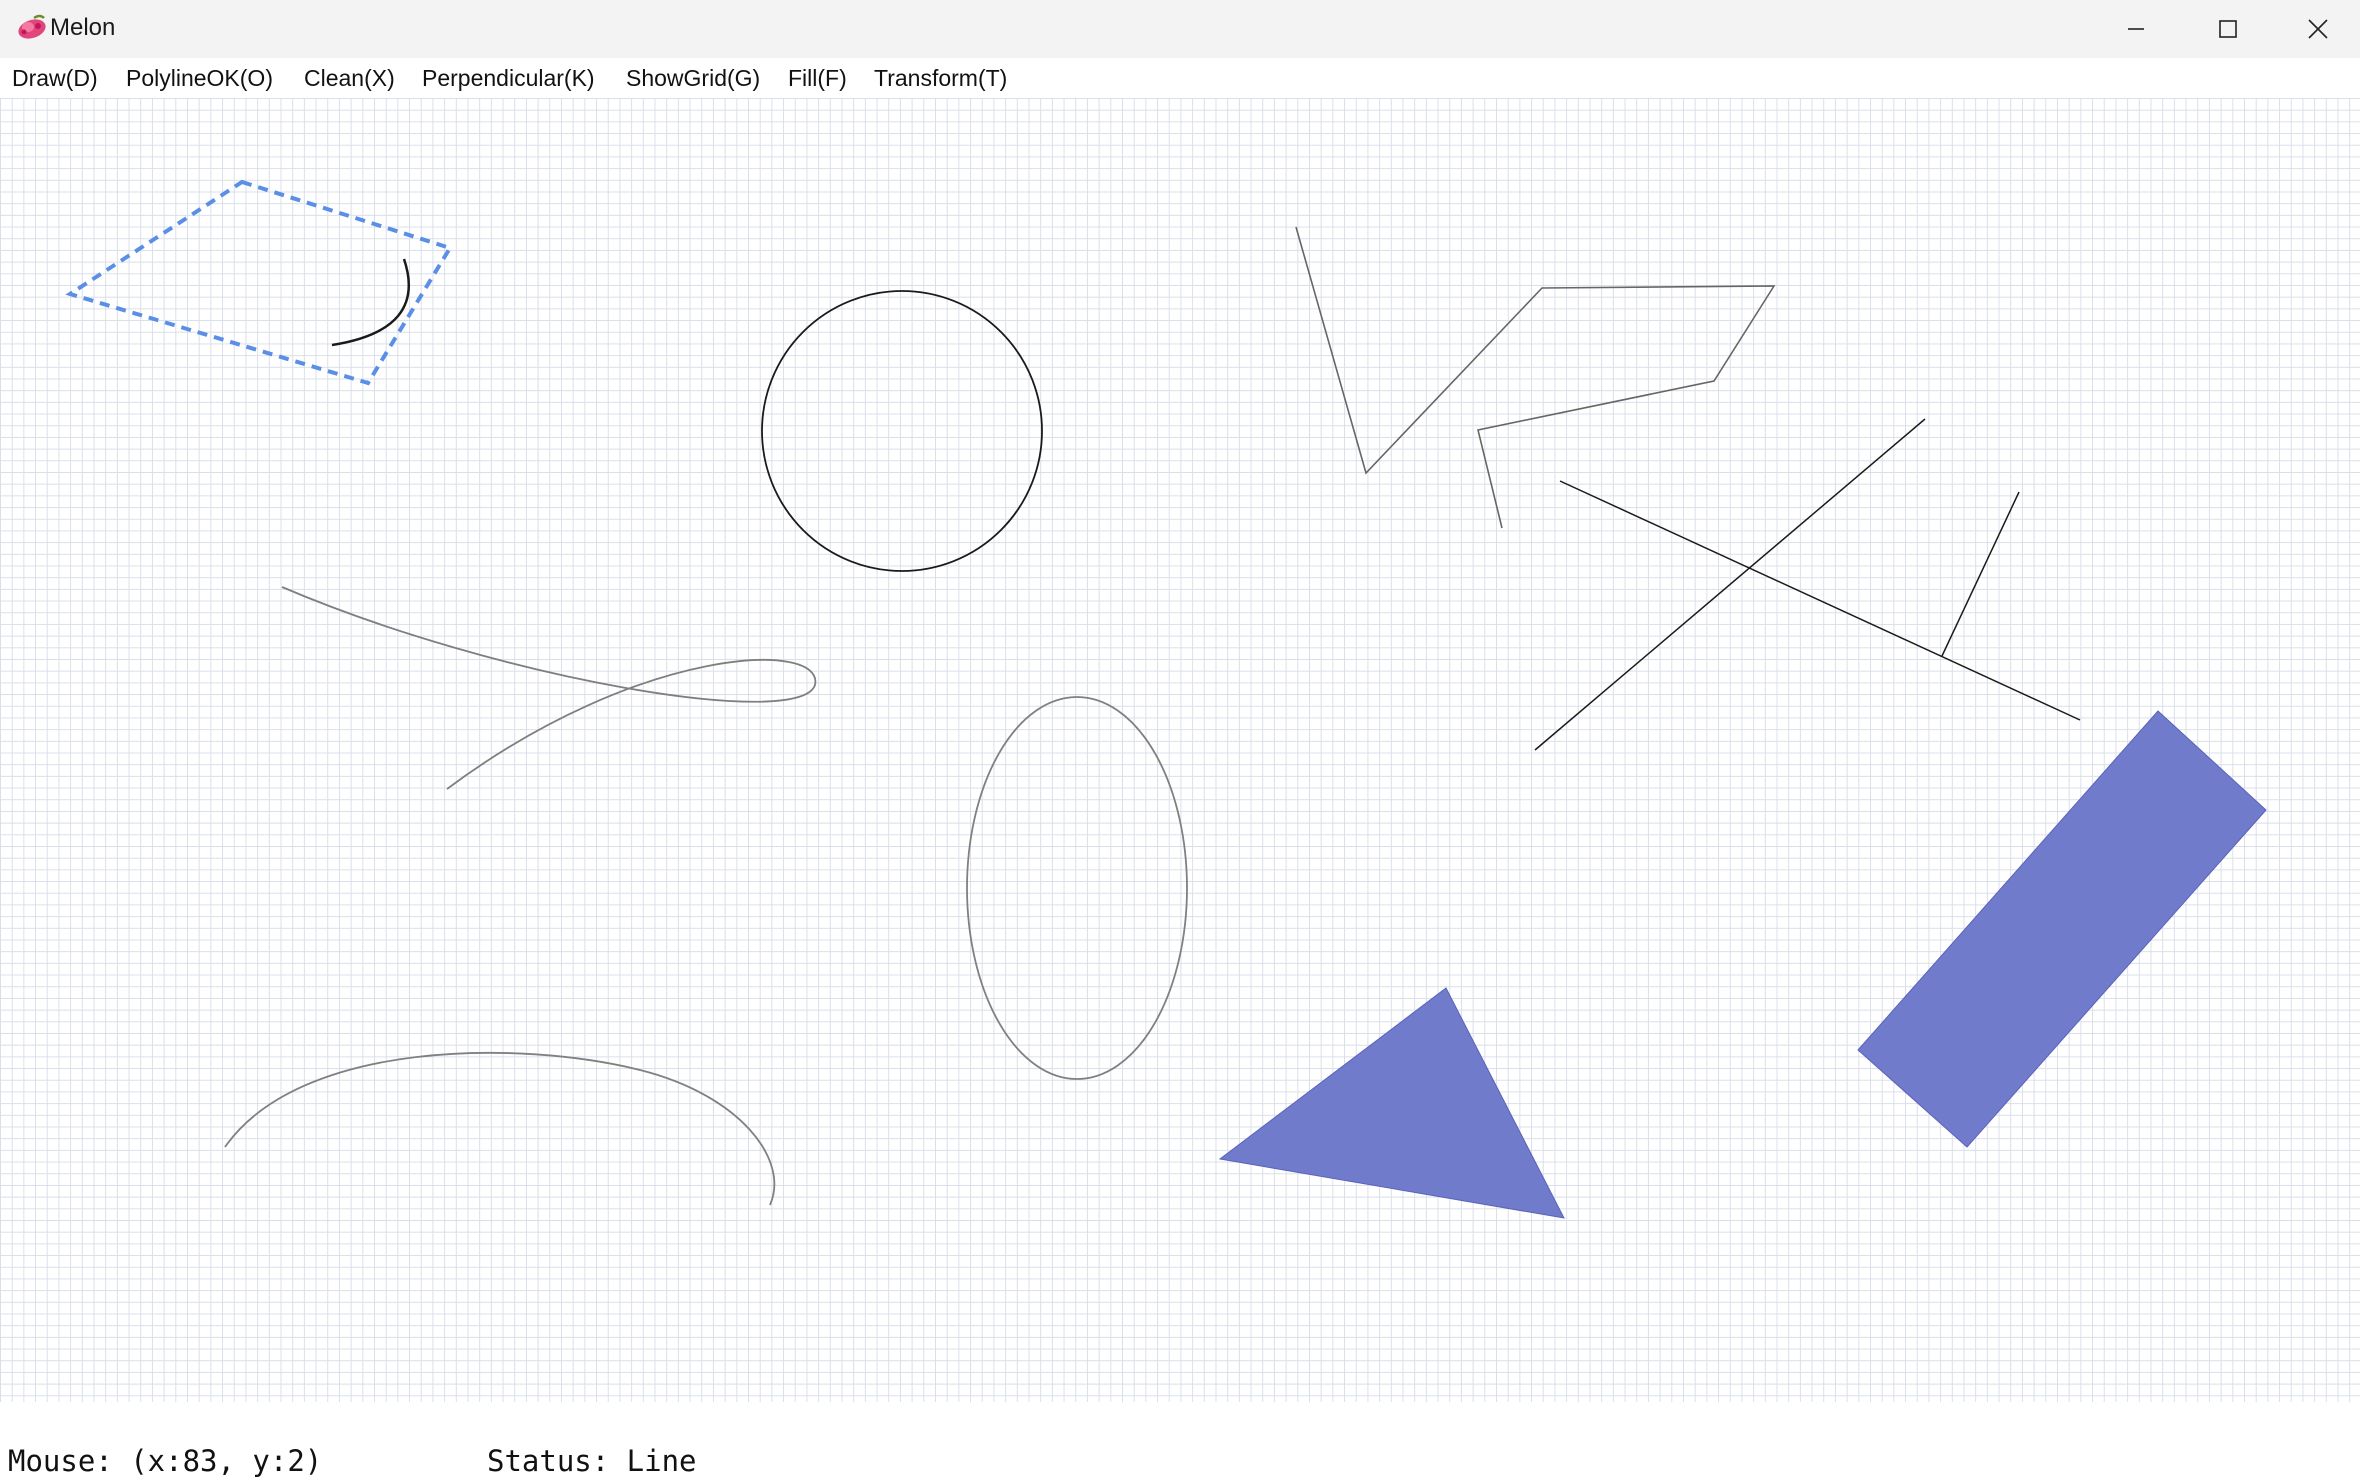 This screenshot has width=2360, height=1478. What do you see at coordinates (1180, 29) in the screenshot?
I see `title-bar: Melon` at bounding box center [1180, 29].